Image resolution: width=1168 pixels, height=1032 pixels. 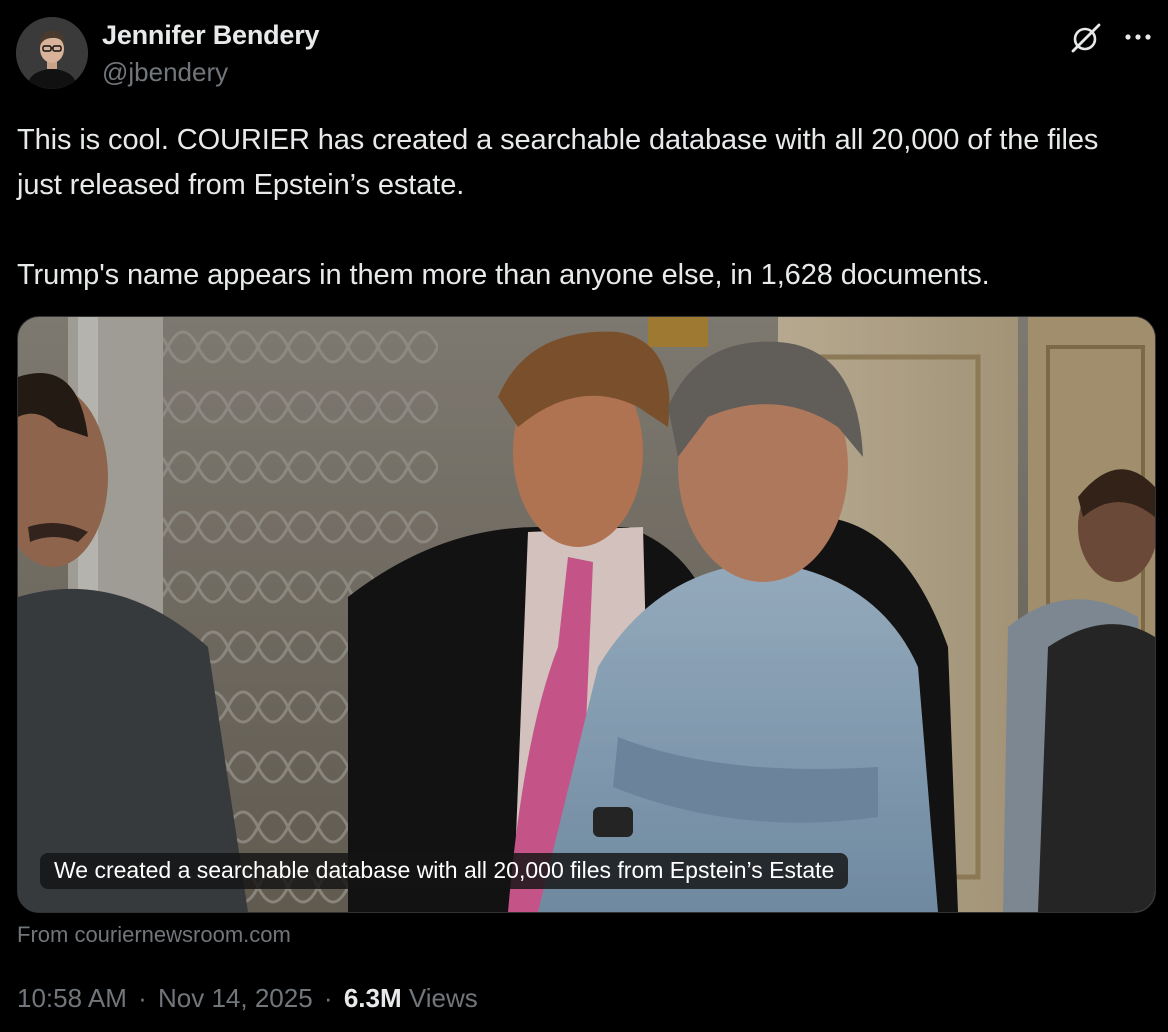 I want to click on views-count: 6.3M, so click(x=373, y=998).